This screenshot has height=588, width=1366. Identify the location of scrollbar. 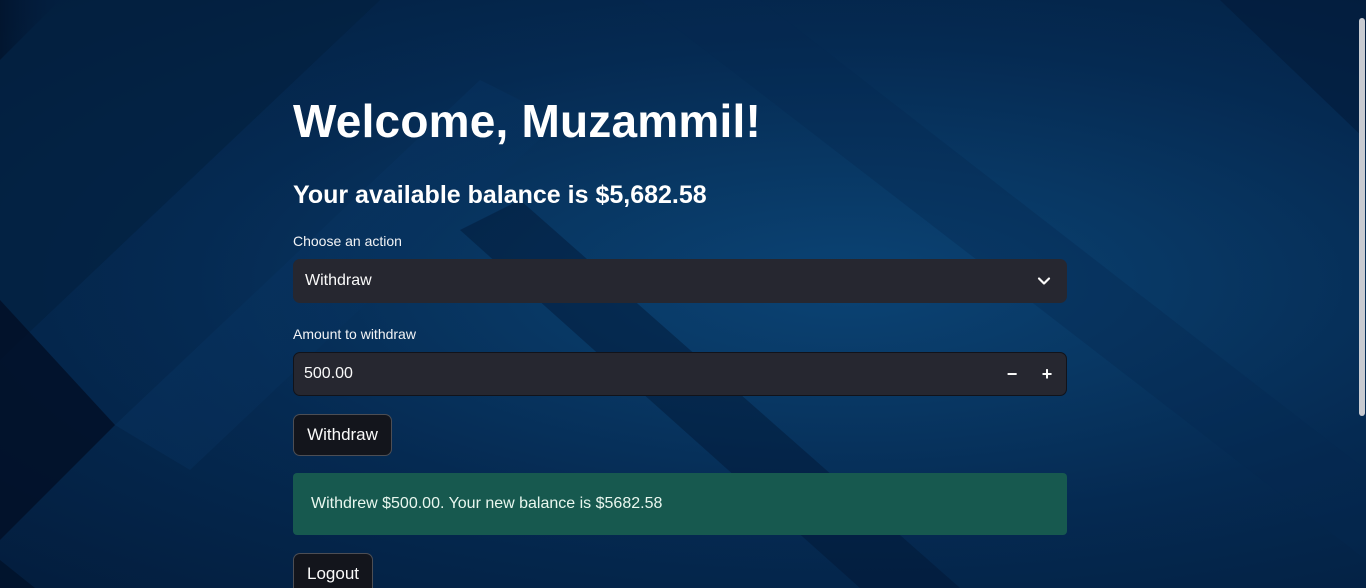
(1362, 294).